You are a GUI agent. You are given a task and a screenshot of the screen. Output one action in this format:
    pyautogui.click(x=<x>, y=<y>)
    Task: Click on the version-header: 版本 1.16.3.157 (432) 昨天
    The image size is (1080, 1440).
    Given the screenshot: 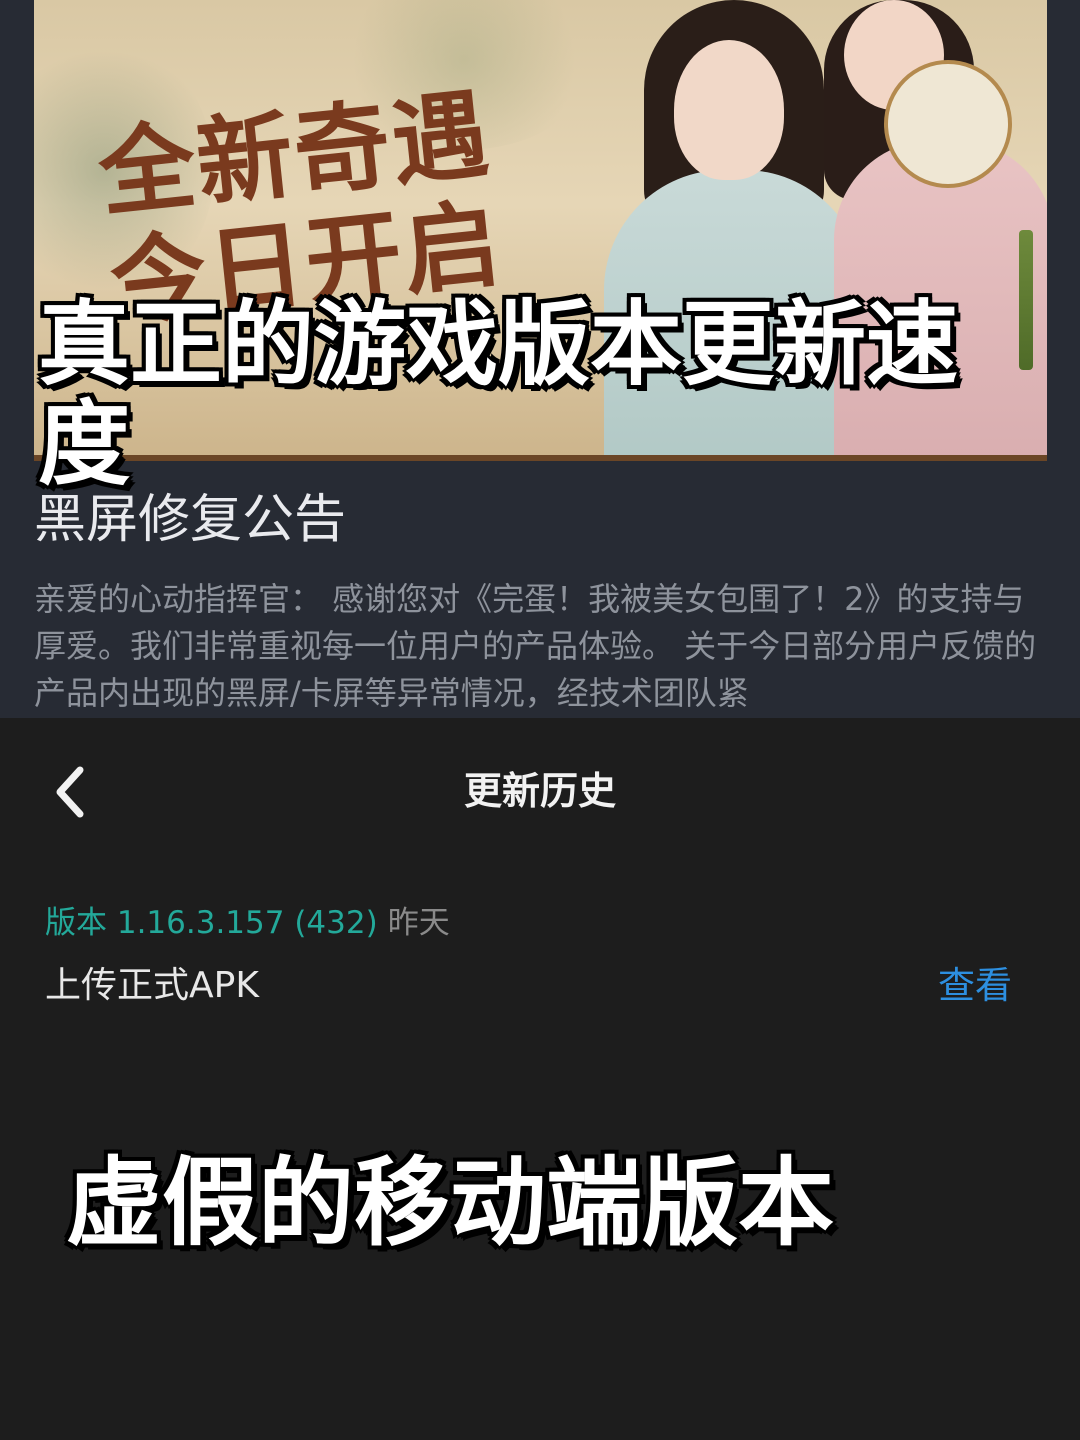 What is the action you would take?
    pyautogui.click(x=247, y=923)
    